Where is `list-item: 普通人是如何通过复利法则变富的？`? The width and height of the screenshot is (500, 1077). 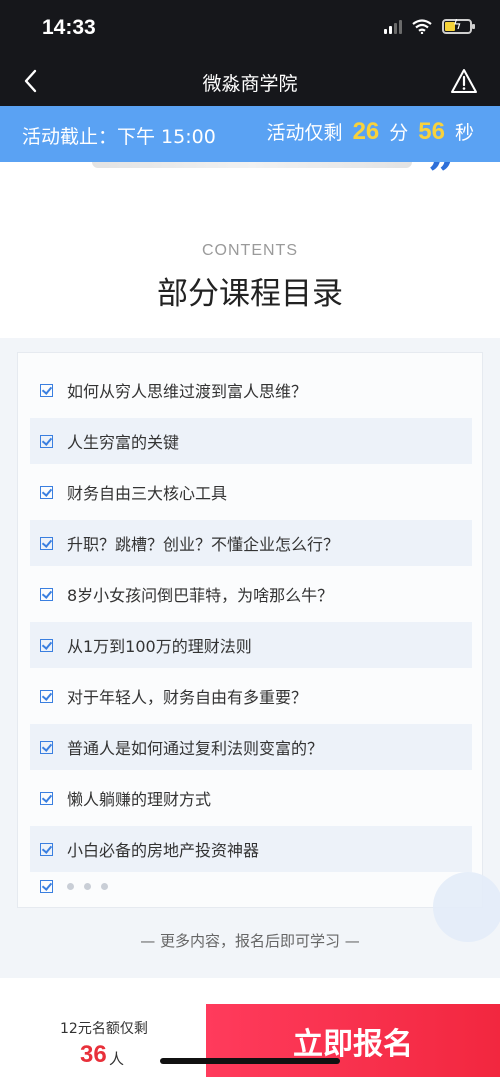
list-item: 普通人是如何通过复利法则变富的？ is located at coordinates (251, 747).